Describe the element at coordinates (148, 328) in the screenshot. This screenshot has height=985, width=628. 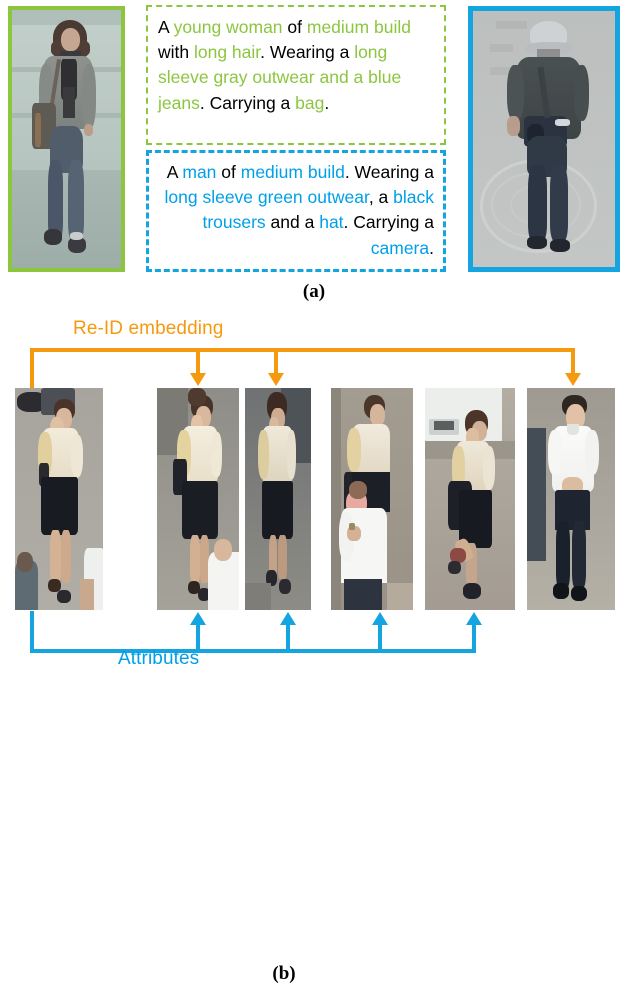
I see `reid-embedding-label: Re-ID embedding` at that location.